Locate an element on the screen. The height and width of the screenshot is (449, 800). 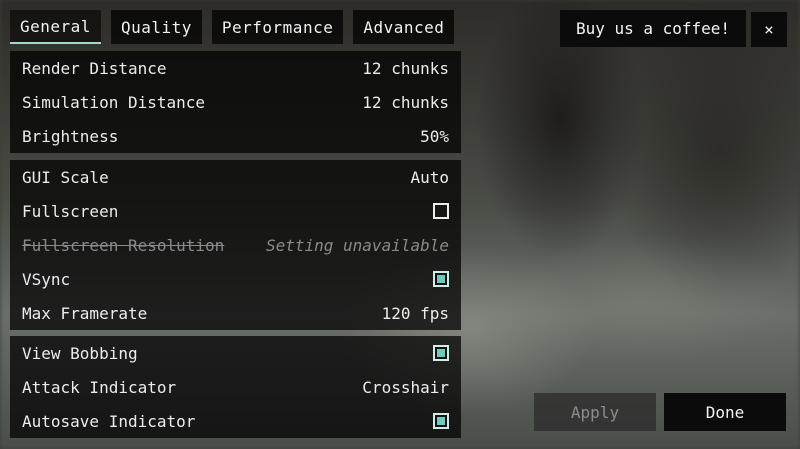
setting-label: VSync is located at coordinates (46, 279).